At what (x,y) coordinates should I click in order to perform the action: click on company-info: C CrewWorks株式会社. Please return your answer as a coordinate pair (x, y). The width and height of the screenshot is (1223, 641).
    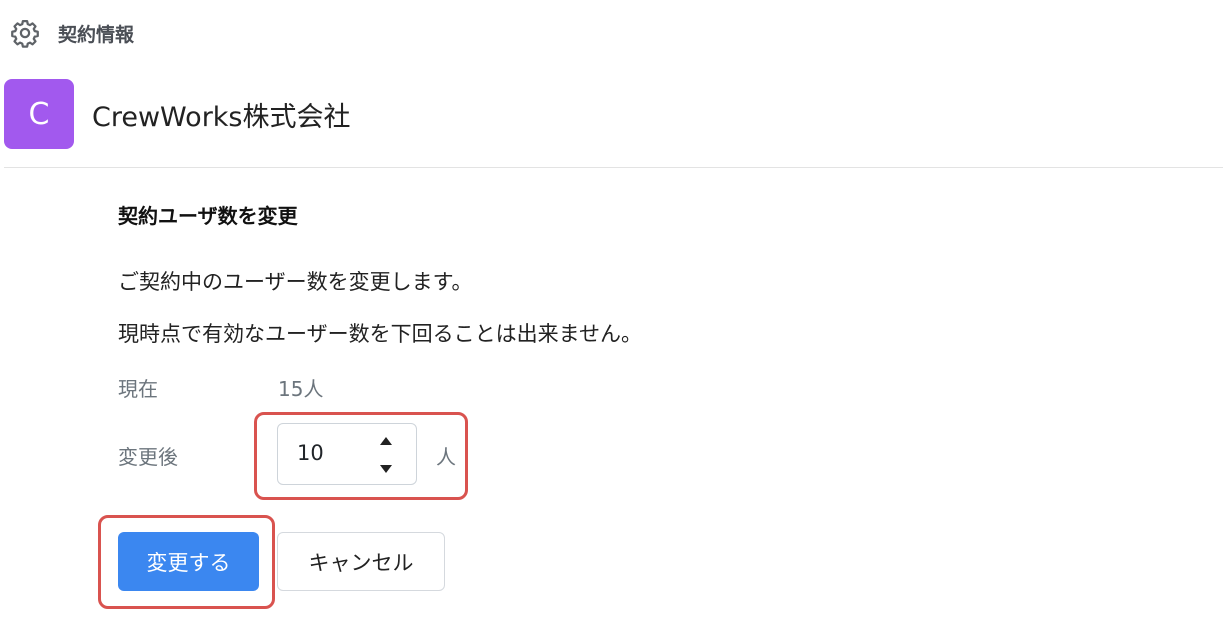
    Looking at the image, I should click on (177, 114).